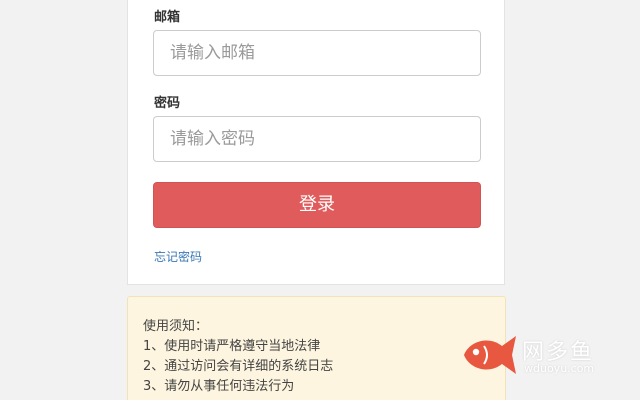 The width and height of the screenshot is (640, 400). What do you see at coordinates (317, 53) in the screenshot?
I see `email-input` at bounding box center [317, 53].